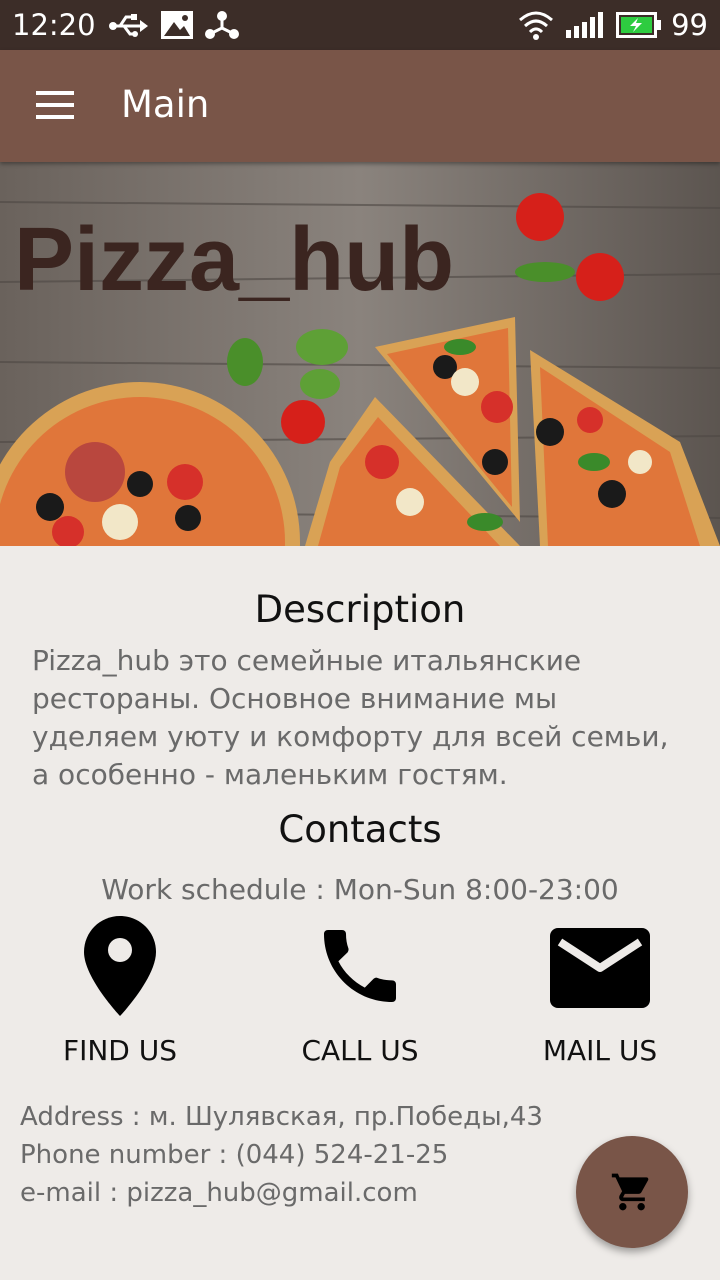 The width and height of the screenshot is (720, 1280). I want to click on status-bar: 12:20 99, so click(360, 25).